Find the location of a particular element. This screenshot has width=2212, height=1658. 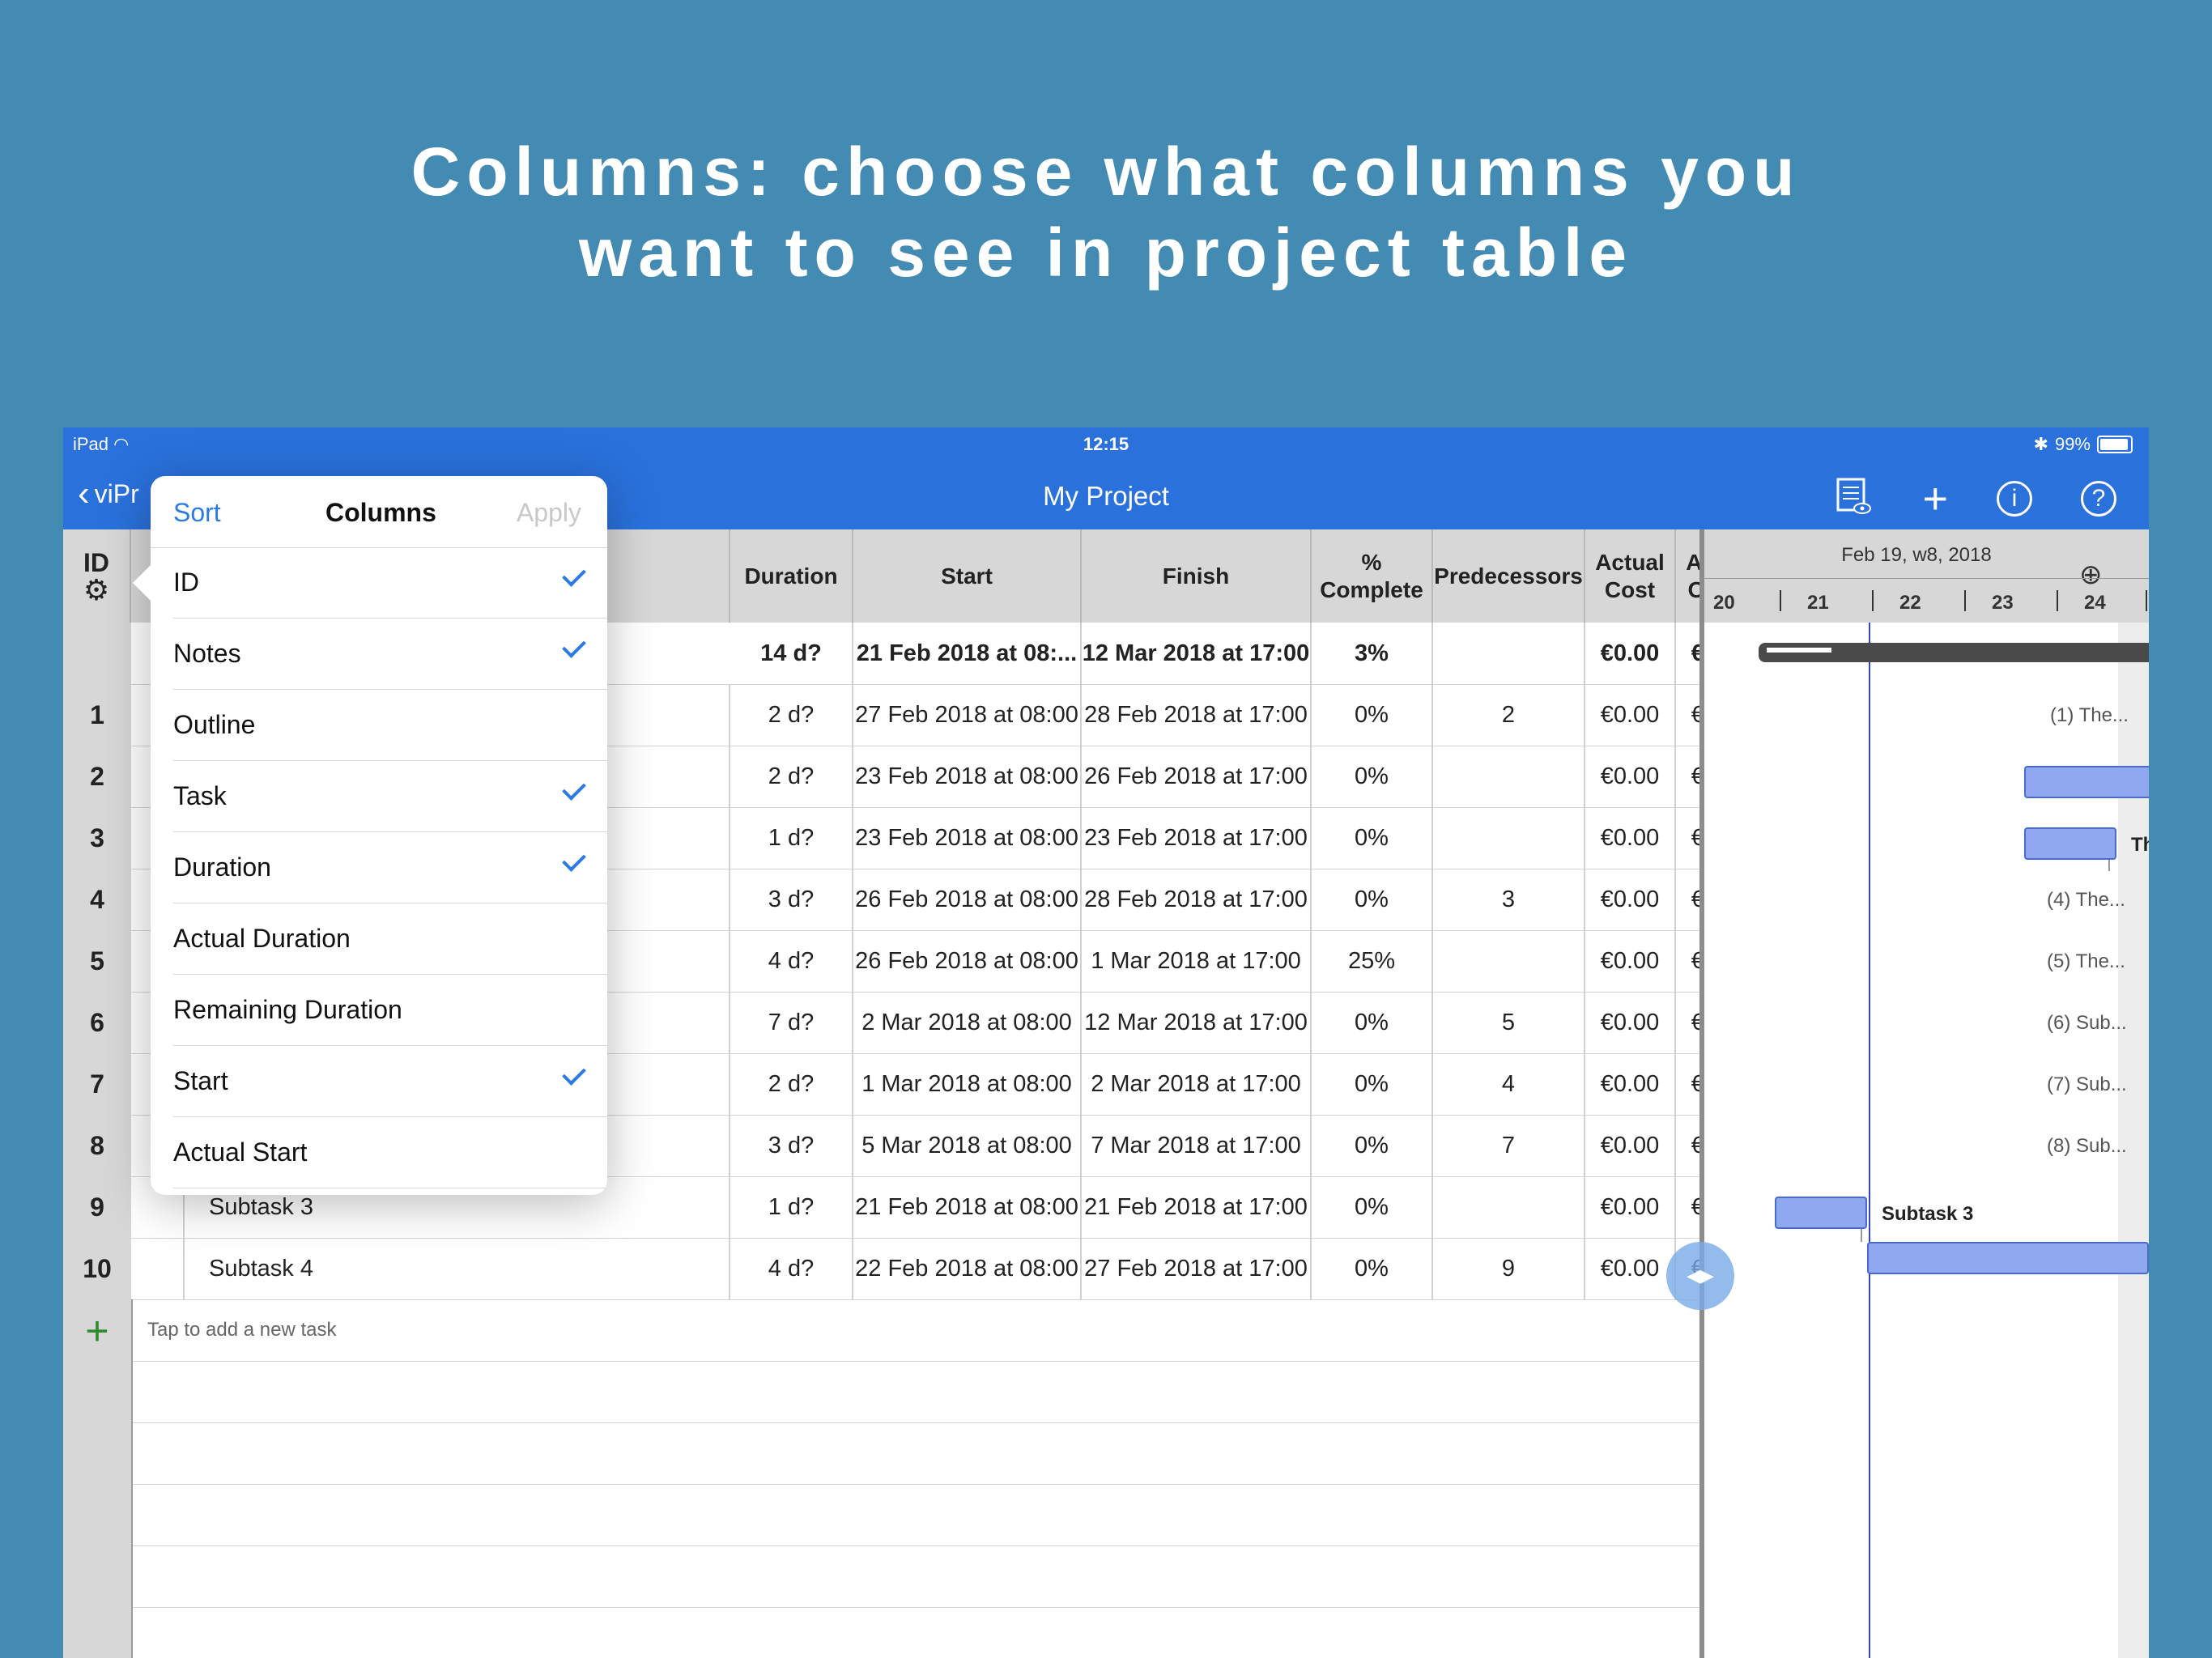

summary-bar is located at coordinates (1954, 652).